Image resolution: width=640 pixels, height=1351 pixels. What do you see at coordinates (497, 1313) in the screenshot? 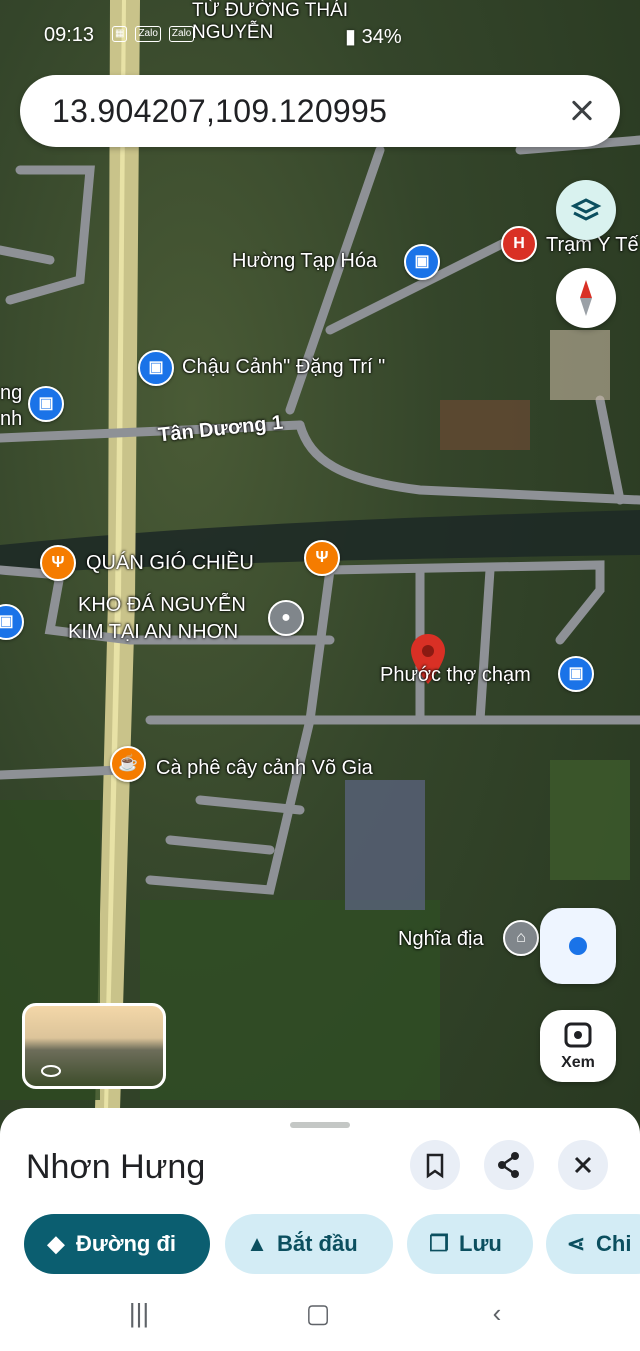
I see `back-icon: ‹` at bounding box center [497, 1313].